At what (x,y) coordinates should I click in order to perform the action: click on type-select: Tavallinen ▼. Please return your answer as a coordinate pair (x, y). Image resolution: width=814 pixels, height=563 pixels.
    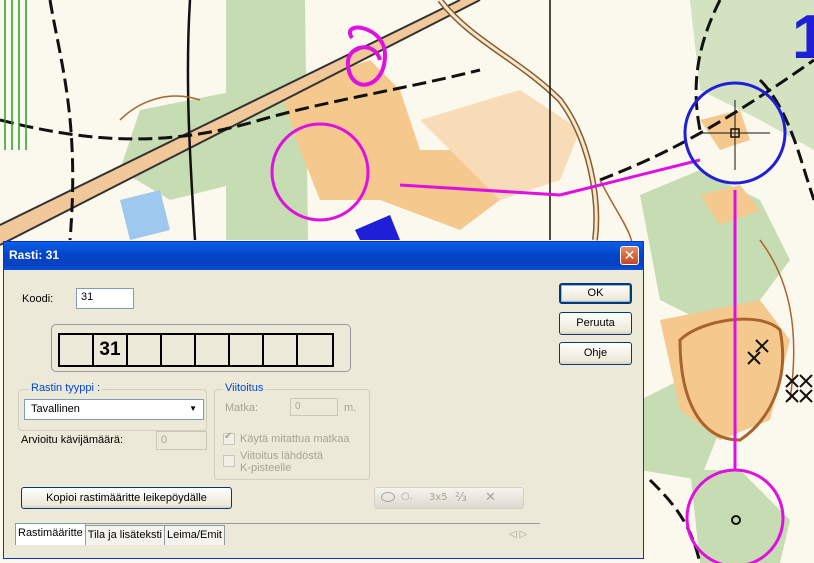
    Looking at the image, I should click on (114, 409).